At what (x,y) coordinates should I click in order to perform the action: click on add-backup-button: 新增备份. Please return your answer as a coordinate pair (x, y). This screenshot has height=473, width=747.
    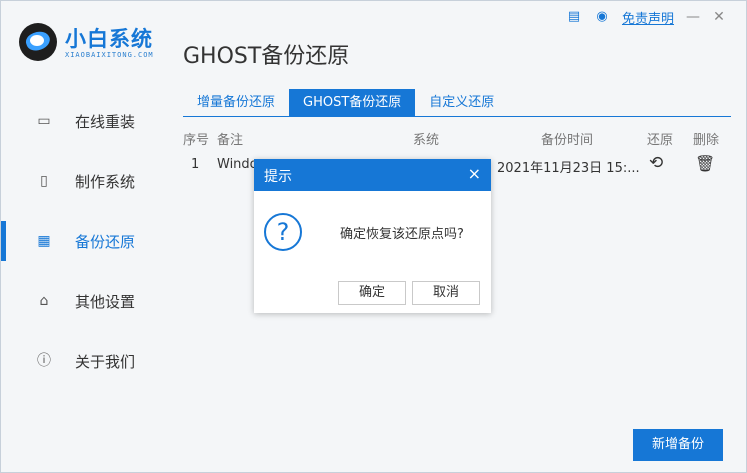
    Looking at the image, I should click on (678, 445).